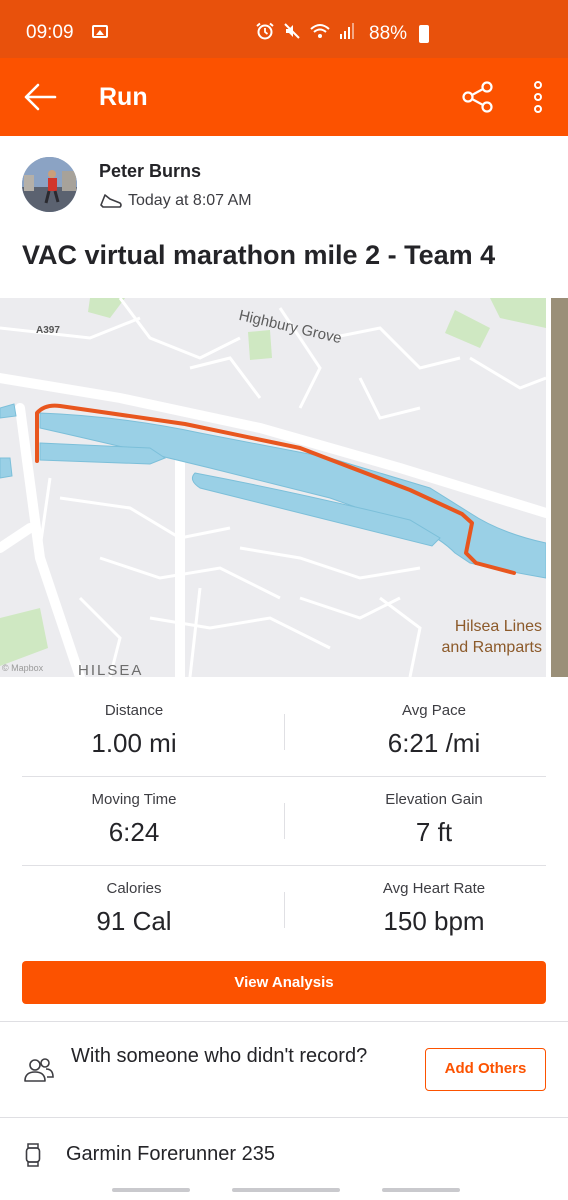  I want to click on battery-level: 88%, so click(388, 33).